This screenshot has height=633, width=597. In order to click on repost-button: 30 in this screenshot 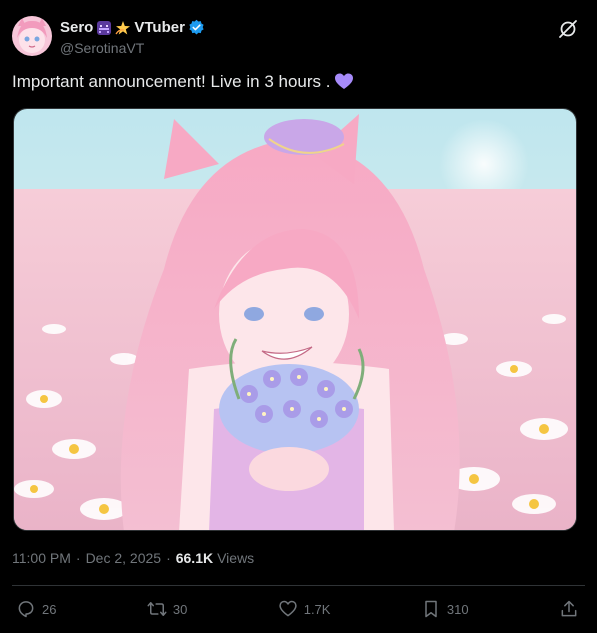, I will do `click(167, 609)`.